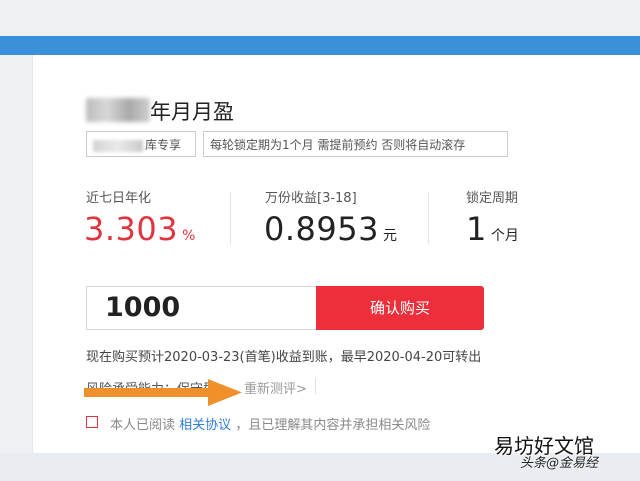  Describe the element at coordinates (504, 236) in the screenshot. I see `lock-period-unit: 个月` at that location.